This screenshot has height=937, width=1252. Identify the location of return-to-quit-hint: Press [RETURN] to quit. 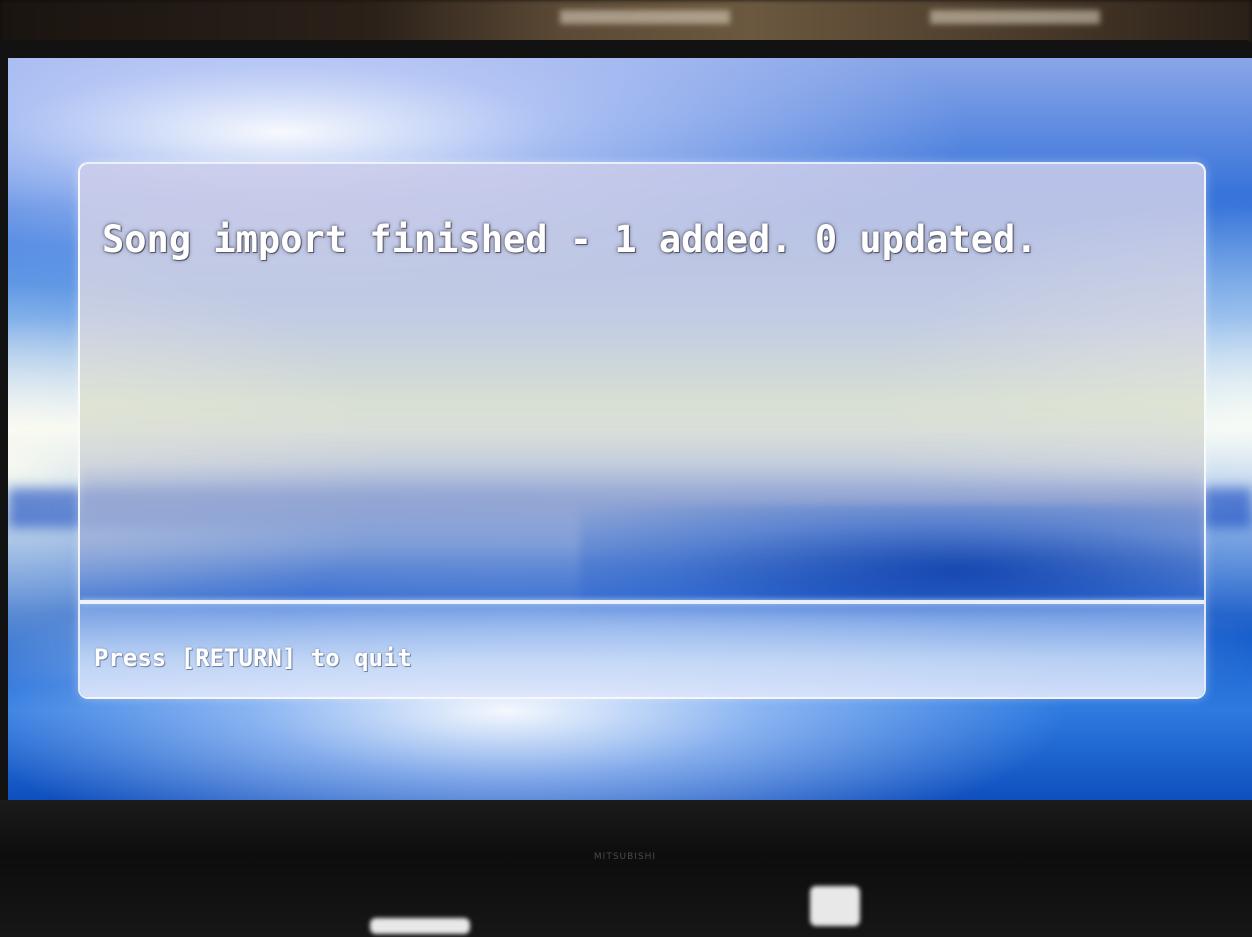
(253, 658).